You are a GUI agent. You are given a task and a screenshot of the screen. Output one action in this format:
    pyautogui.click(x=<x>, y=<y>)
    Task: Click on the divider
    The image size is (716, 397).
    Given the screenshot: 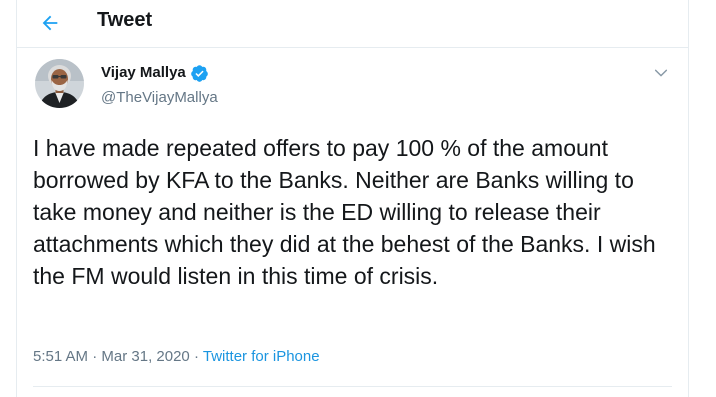 What is the action you would take?
    pyautogui.click(x=352, y=386)
    